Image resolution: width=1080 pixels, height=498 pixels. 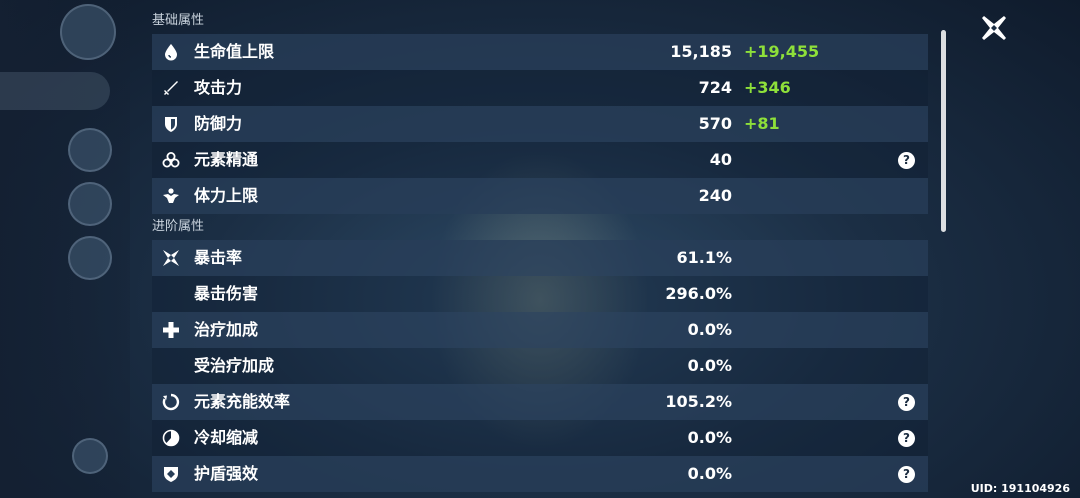 What do you see at coordinates (171, 160) in the screenshot?
I see `elemental-mastery-icon` at bounding box center [171, 160].